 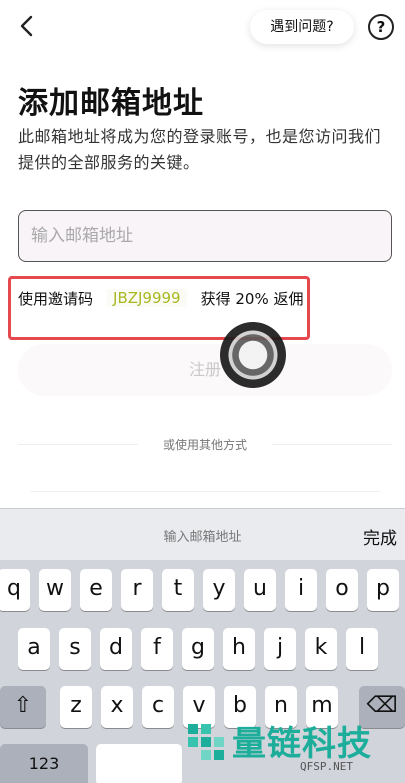 I want to click on watermark: 量链科技 QFSP.NET, so click(x=293, y=747).